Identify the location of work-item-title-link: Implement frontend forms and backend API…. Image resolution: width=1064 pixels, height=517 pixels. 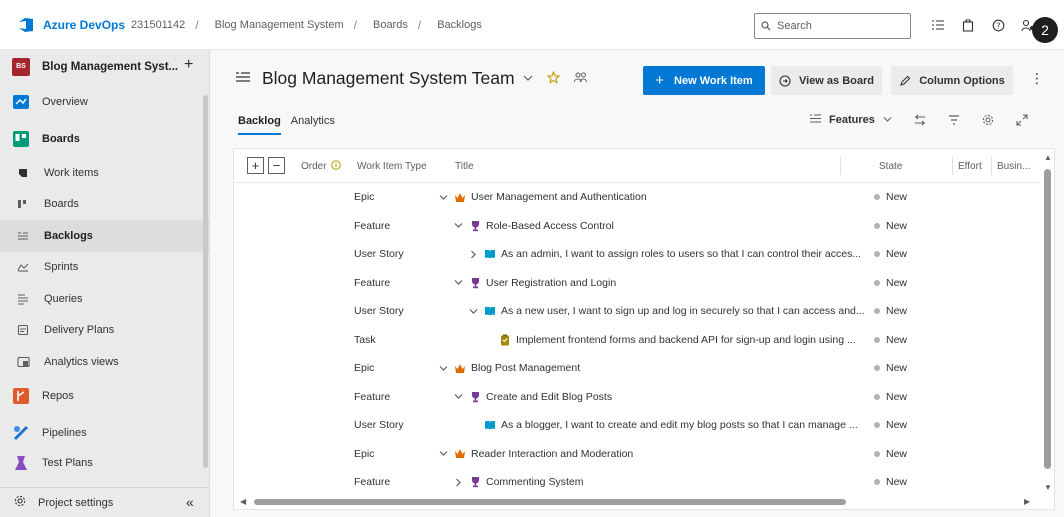
(686, 340).